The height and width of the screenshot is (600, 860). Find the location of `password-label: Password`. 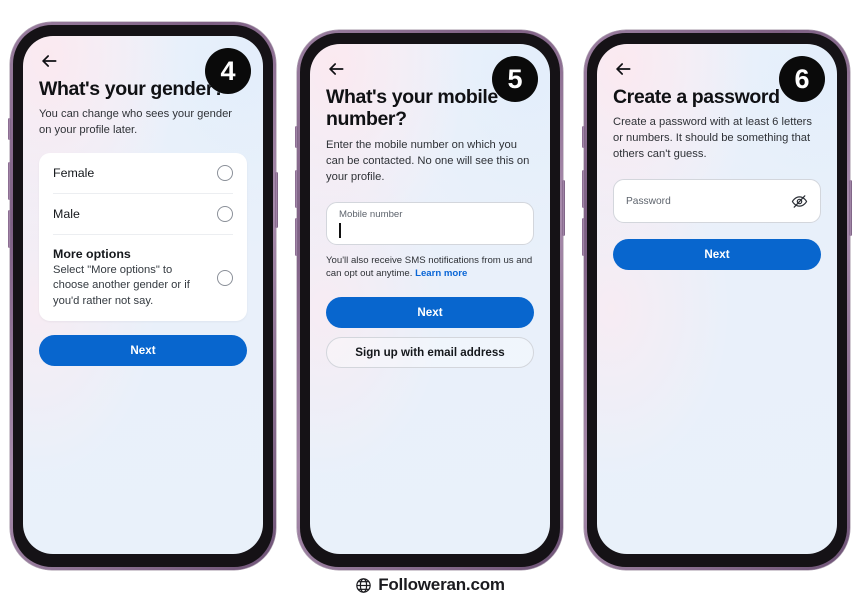

password-label: Password is located at coordinates (648, 201).